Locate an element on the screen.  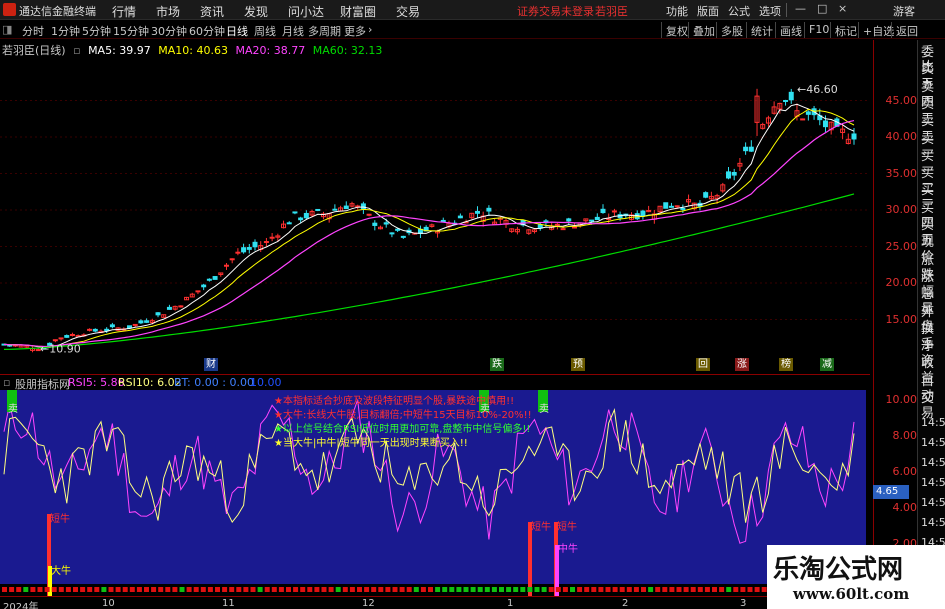
menu-item-formula: 公式 is located at coordinates (739, 11).